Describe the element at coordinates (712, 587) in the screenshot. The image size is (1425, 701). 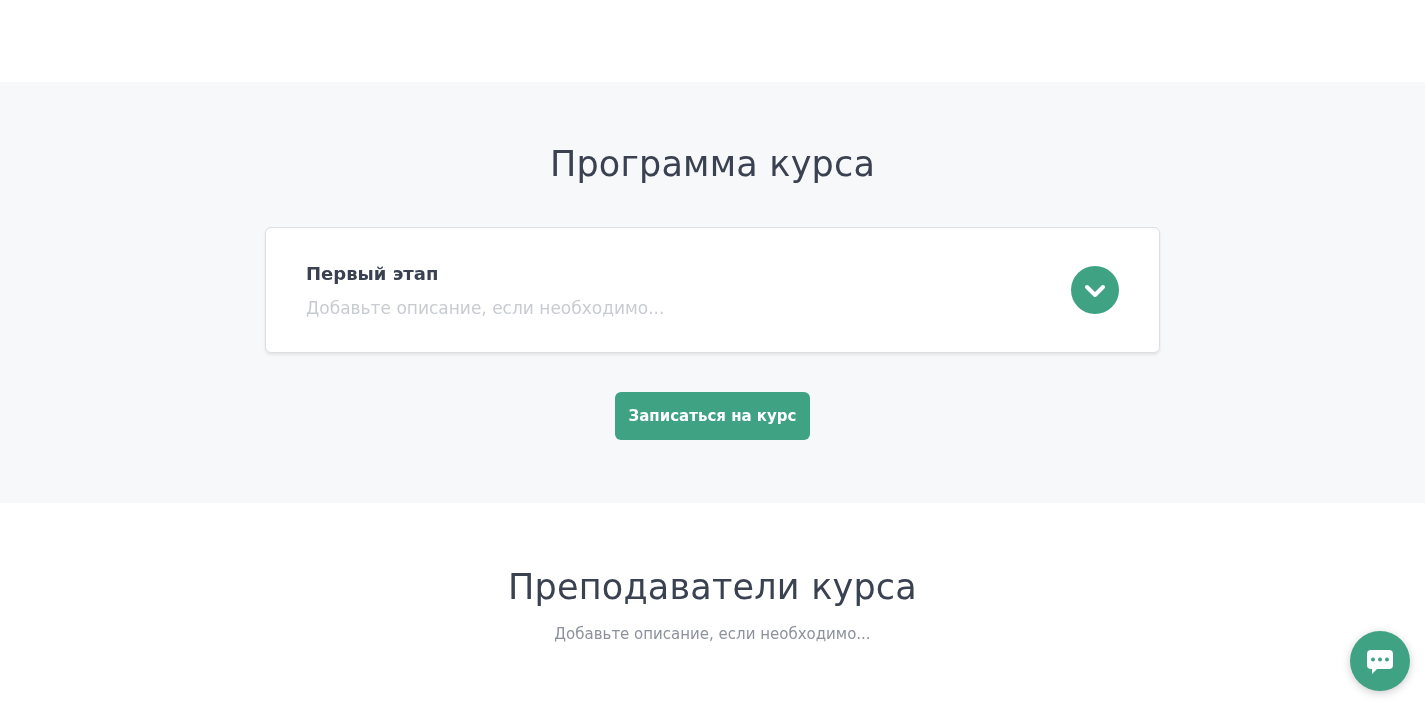
I see `section-title: Преподаватели курса` at that location.